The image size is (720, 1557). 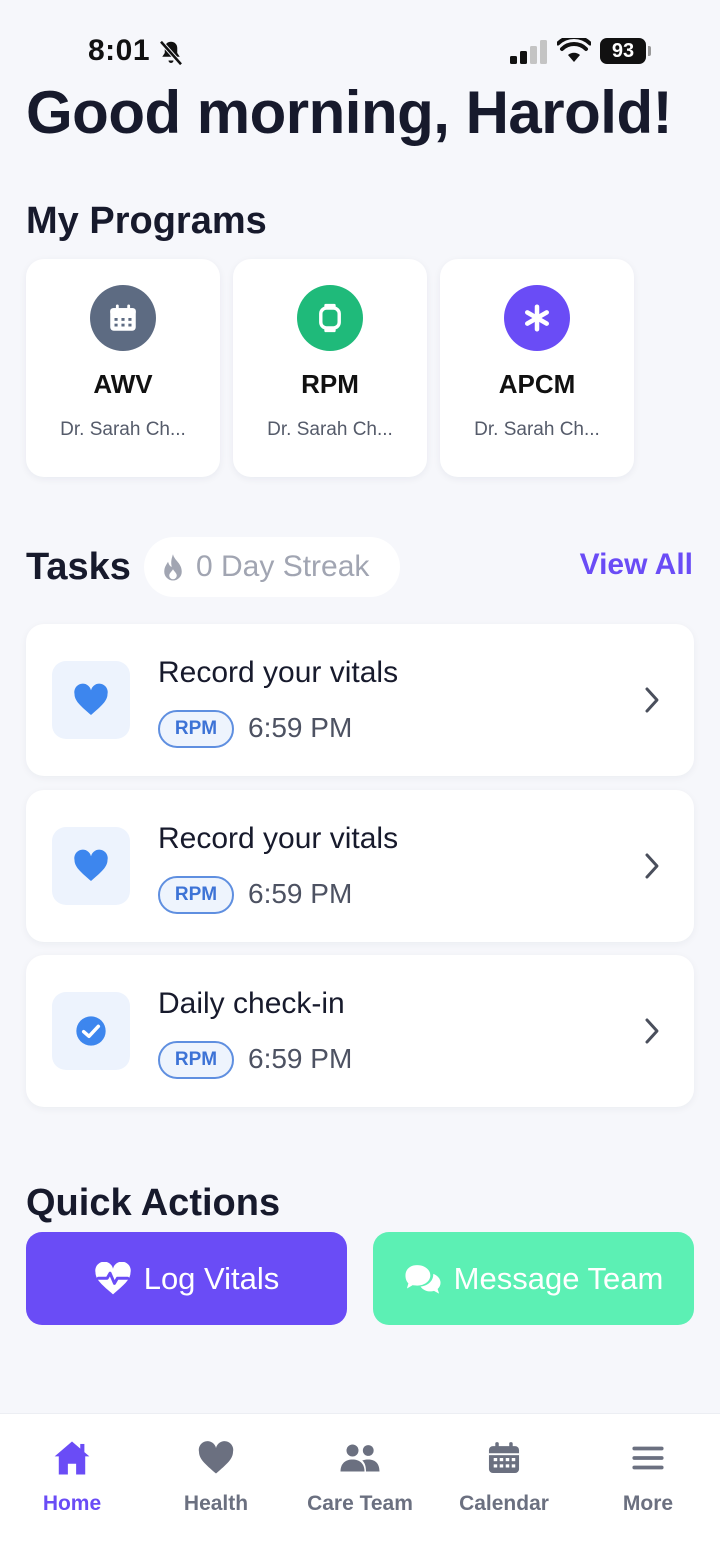 What do you see at coordinates (153, 1203) in the screenshot?
I see `quick-actions-title: Quick Actions` at bounding box center [153, 1203].